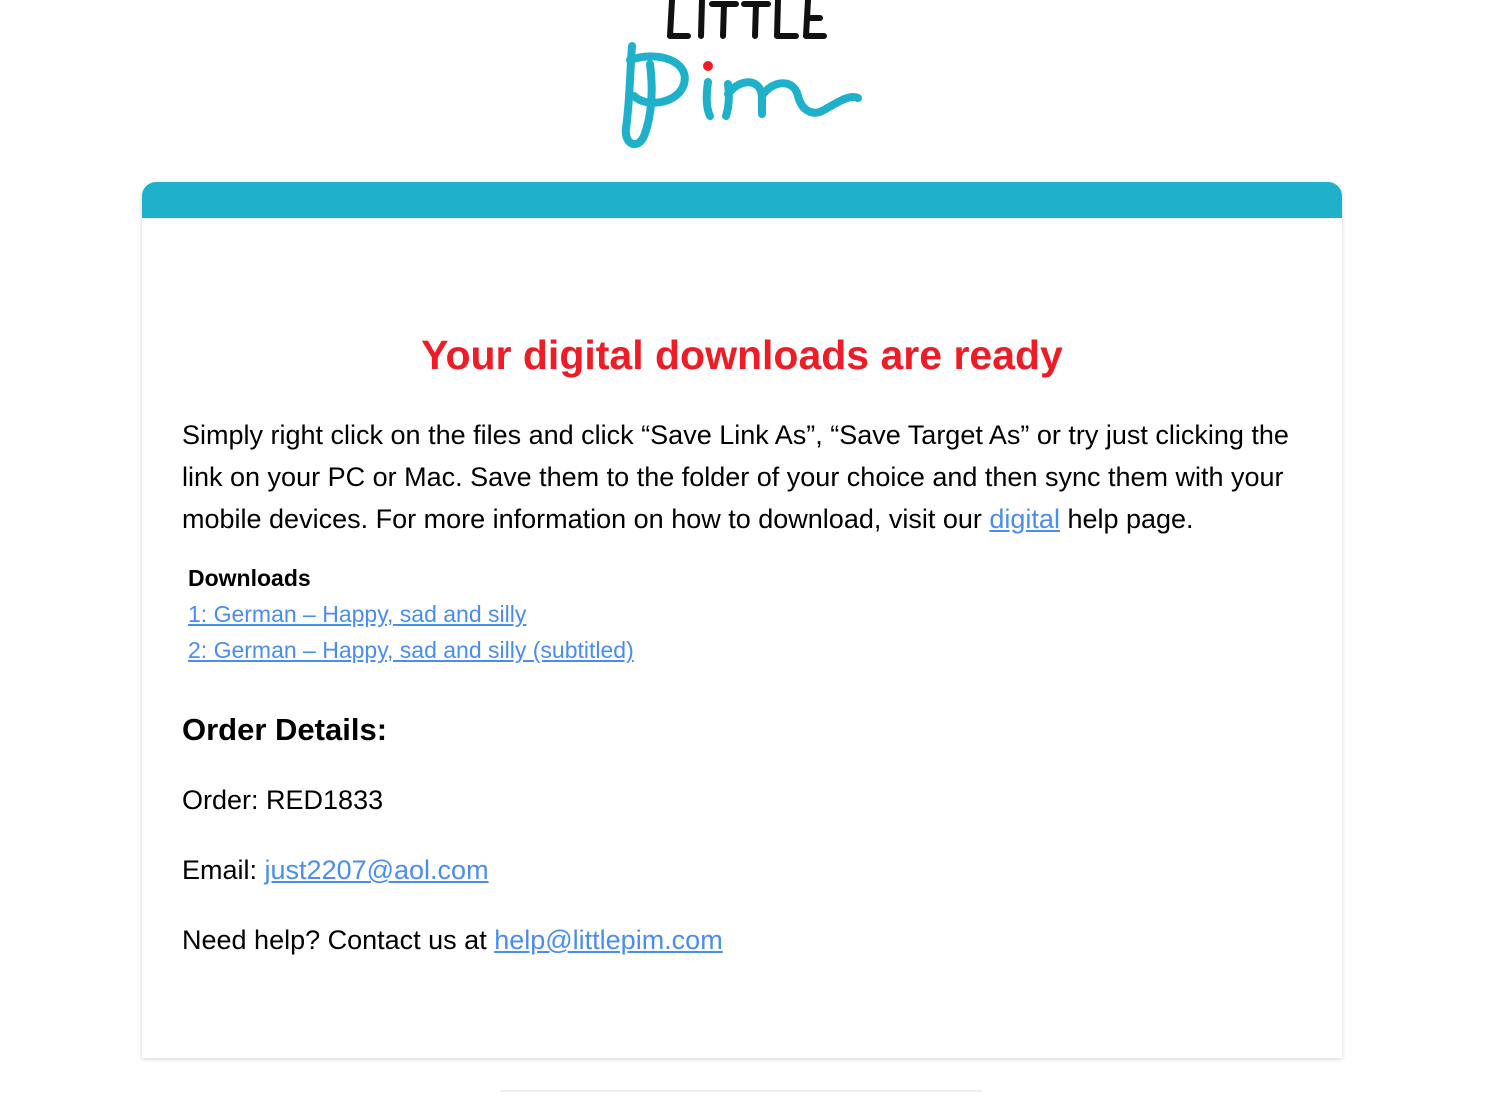  What do you see at coordinates (741, 1091) in the screenshot?
I see `footer-divider` at bounding box center [741, 1091].